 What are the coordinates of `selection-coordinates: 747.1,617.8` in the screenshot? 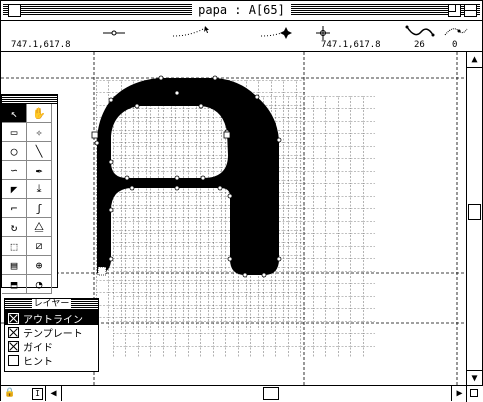 It's located at (351, 45).